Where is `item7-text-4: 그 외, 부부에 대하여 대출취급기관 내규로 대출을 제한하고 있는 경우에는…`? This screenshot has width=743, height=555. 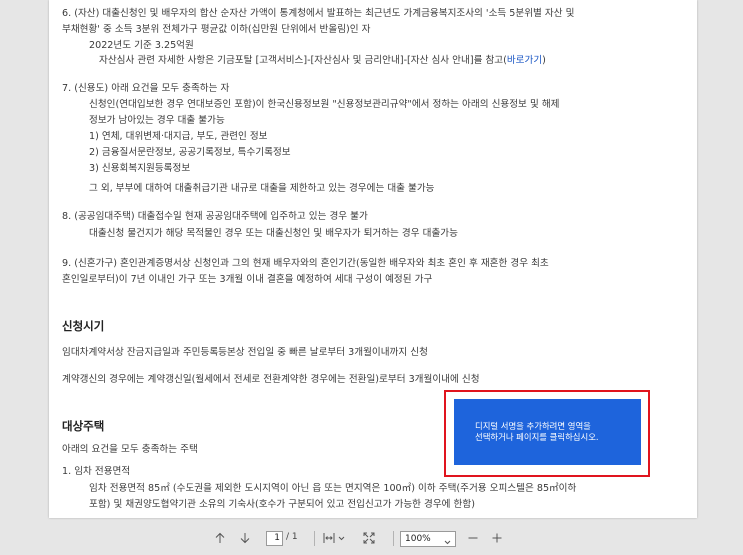 item7-text-4: 그 외, 부부에 대하여 대출취급기관 내규로 대출을 제한하고 있는 경우에는… is located at coordinates (262, 188).